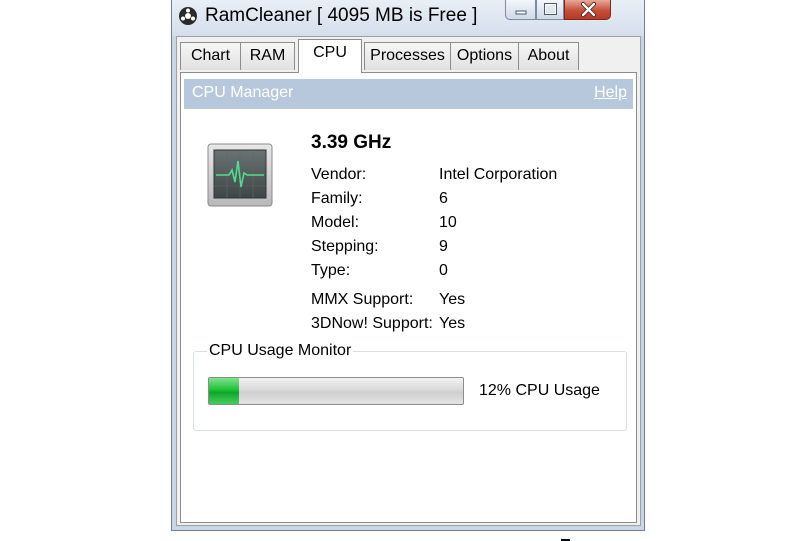 Image resolution: width=800 pixels, height=541 pixels. What do you see at coordinates (337, 198) in the screenshot?
I see `family-label: Family:` at bounding box center [337, 198].